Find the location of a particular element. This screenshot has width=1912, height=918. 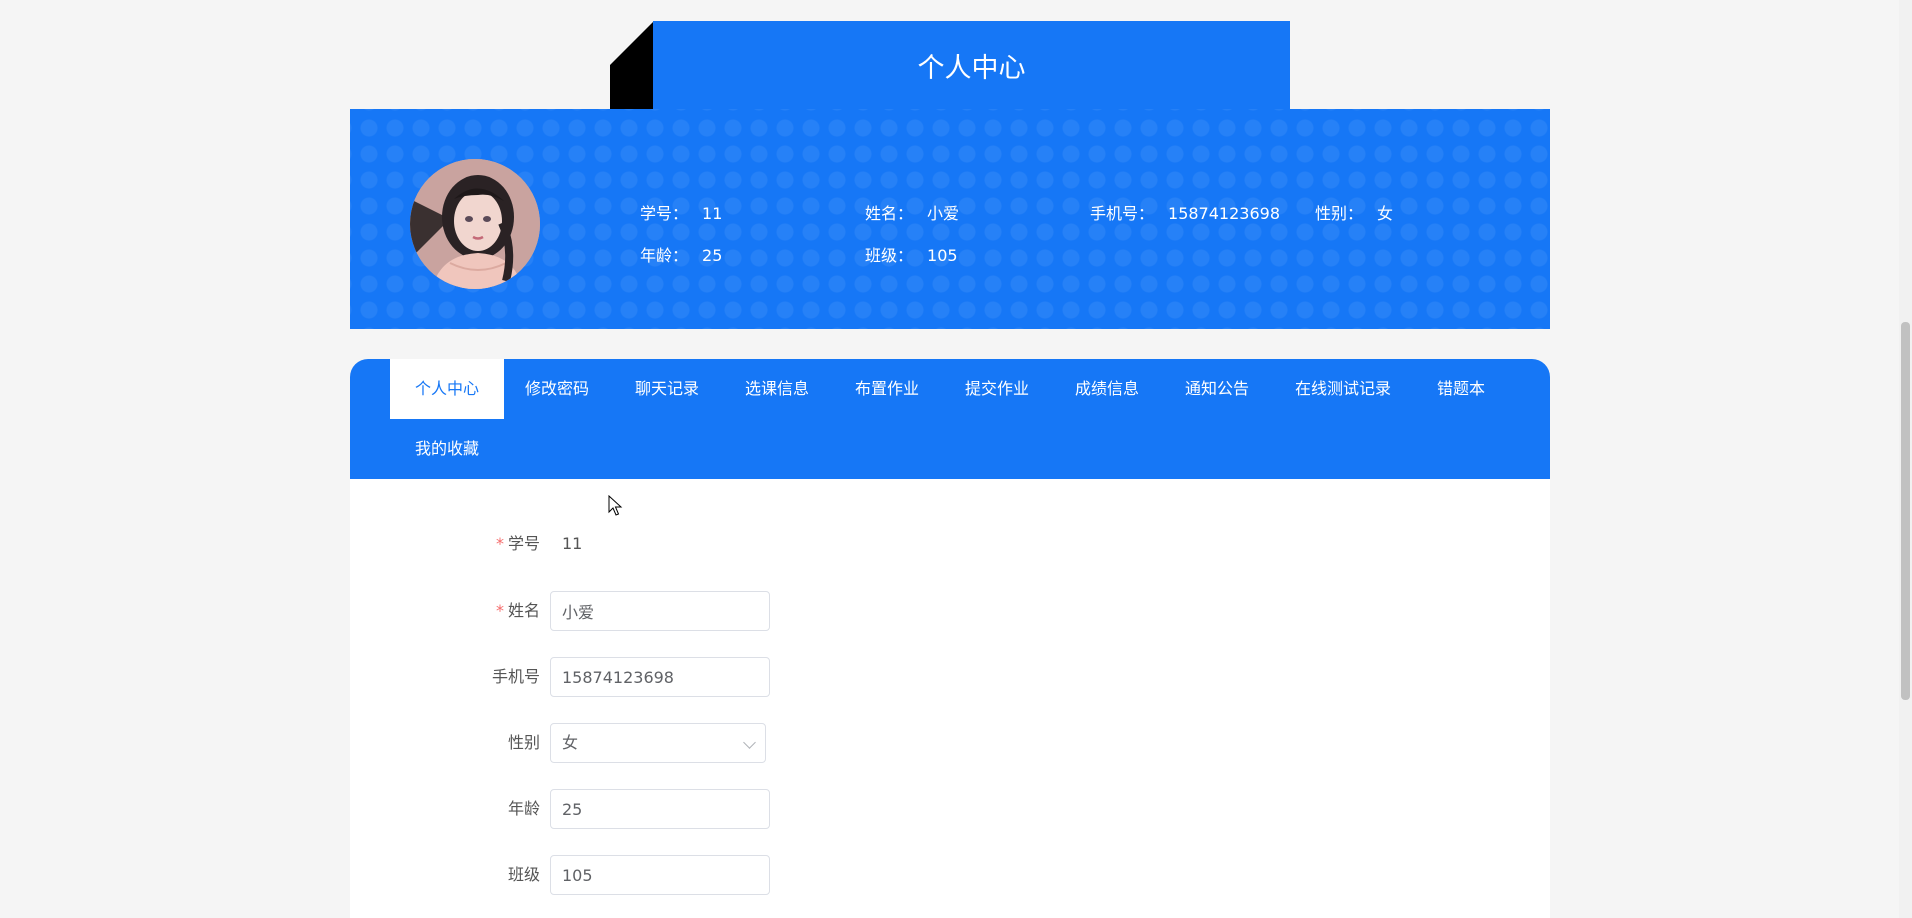

profile-gender: 性别： 女 is located at coordinates (1354, 212).